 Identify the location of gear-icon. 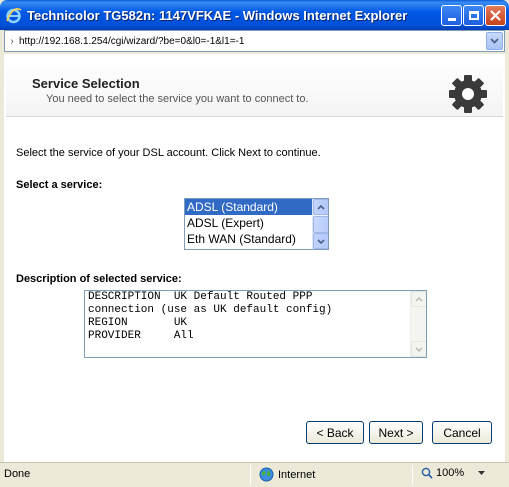
(468, 94).